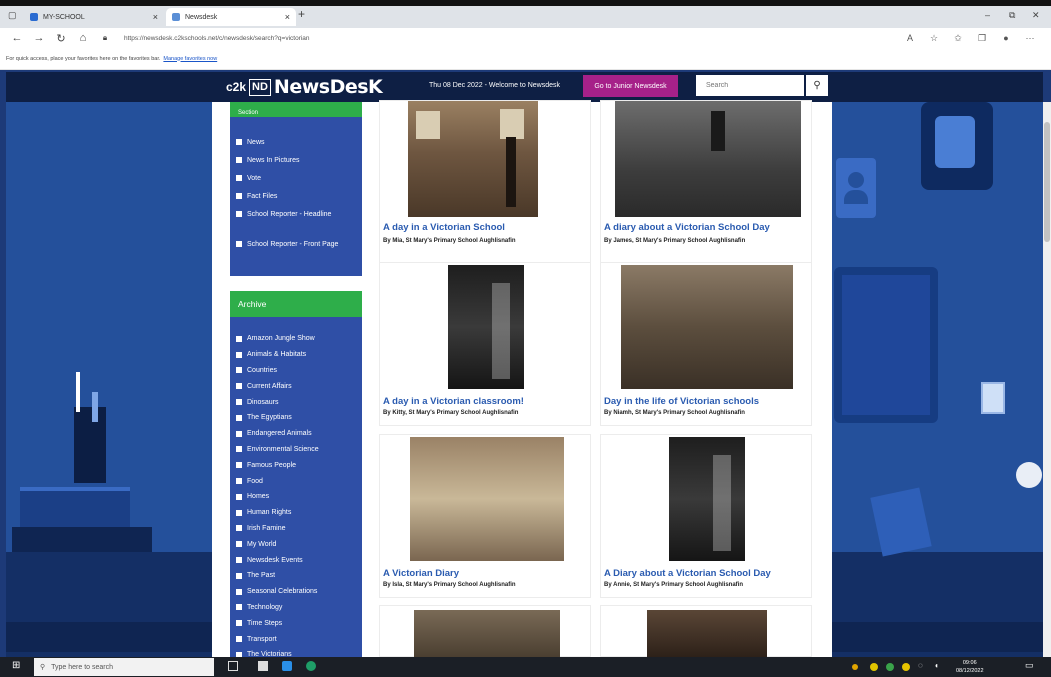 The image size is (1051, 677). Describe the element at coordinates (750, 85) in the screenshot. I see `search-input` at that location.